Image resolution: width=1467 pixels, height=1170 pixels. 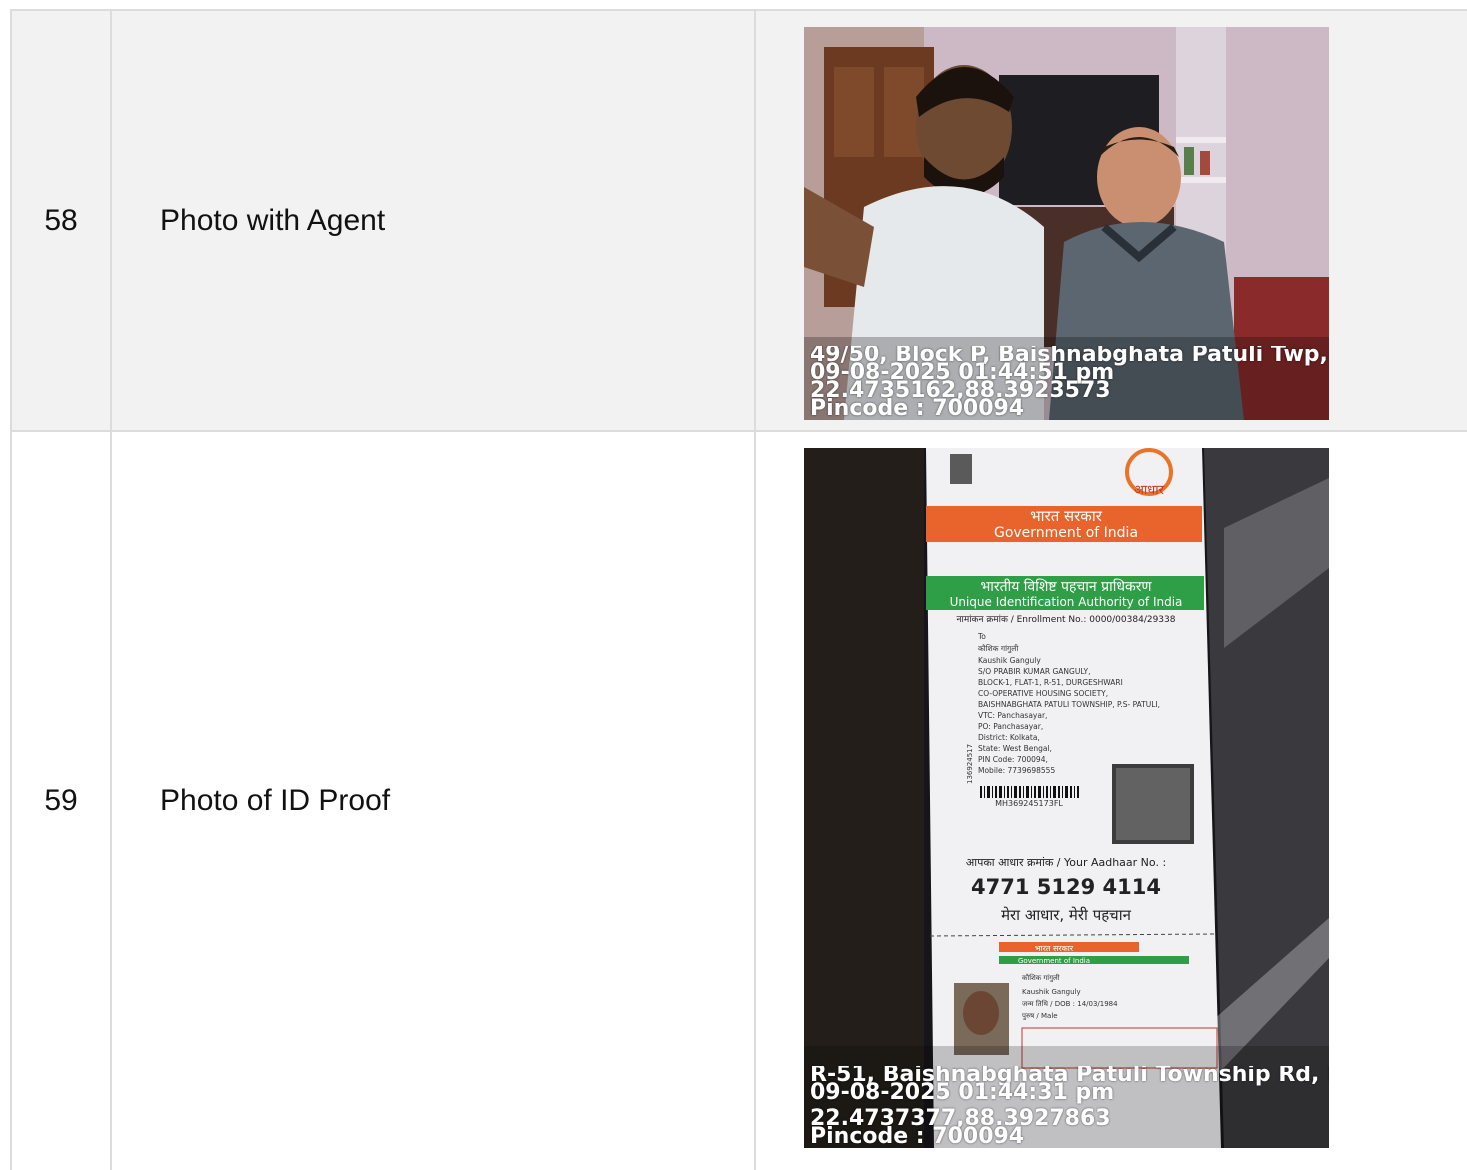 I want to click on svg-text: भारत सरकार, so click(x=1054, y=948).